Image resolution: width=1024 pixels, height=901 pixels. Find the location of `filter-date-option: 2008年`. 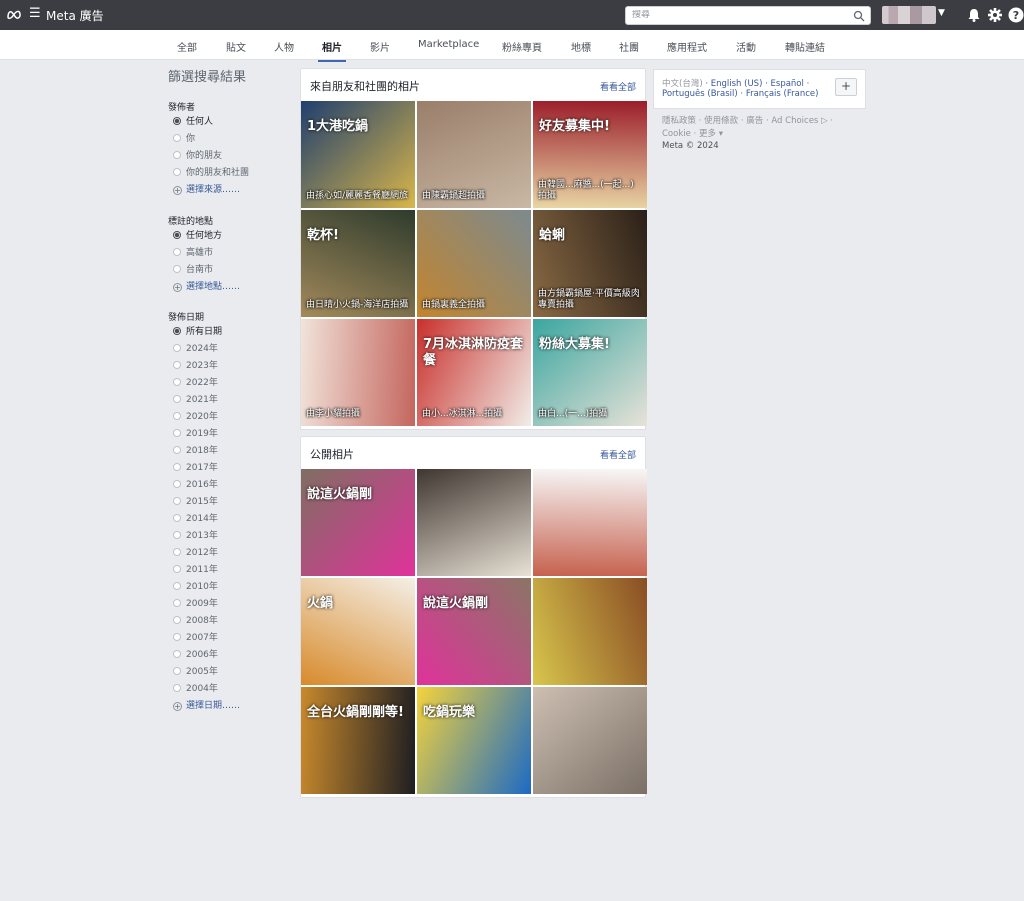

filter-date-option: 2008年 is located at coordinates (195, 621).